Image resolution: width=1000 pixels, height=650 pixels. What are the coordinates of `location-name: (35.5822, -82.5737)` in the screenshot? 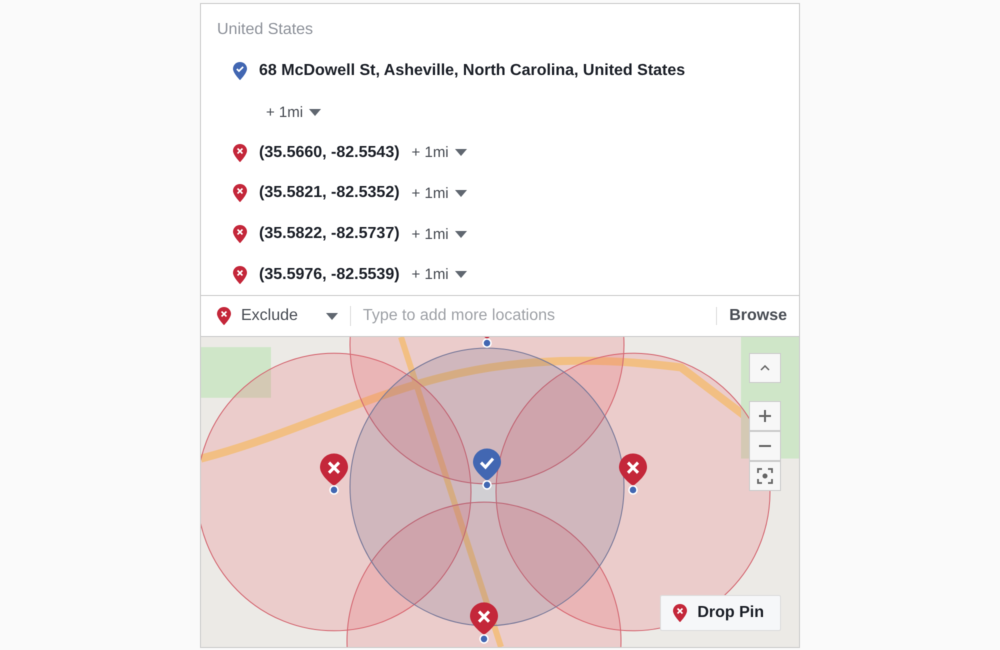 It's located at (329, 234).